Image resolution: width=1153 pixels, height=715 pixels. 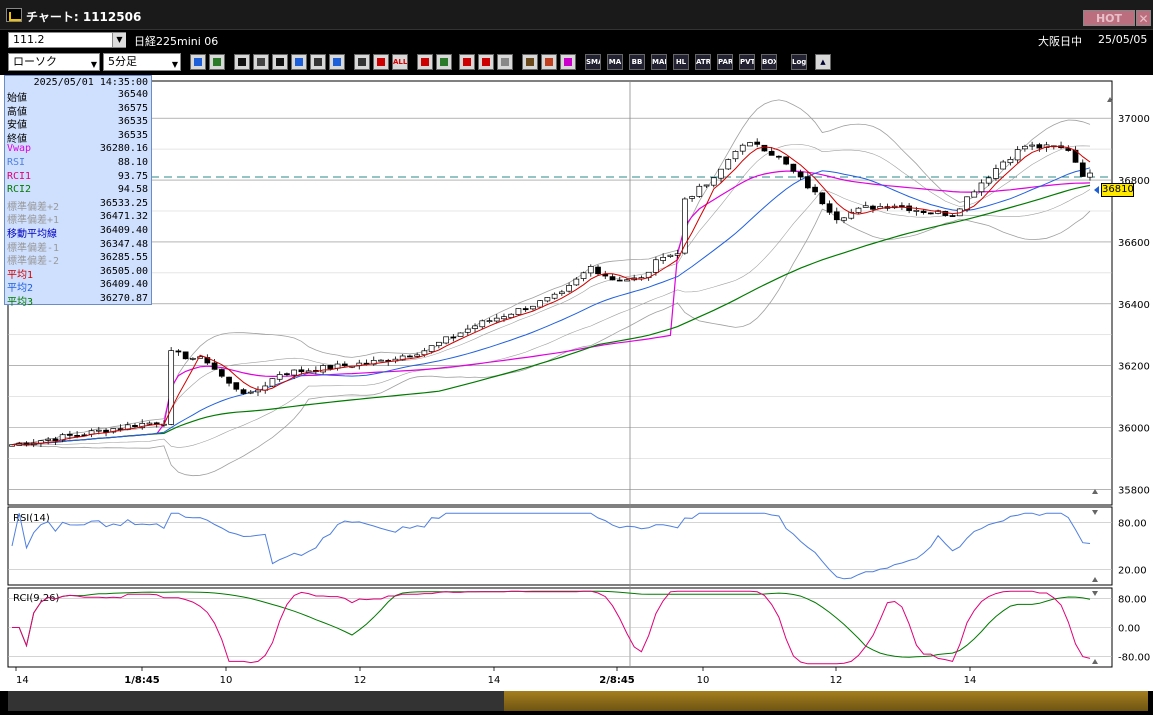 I want to click on ticker-icon, so click(x=381, y=62).